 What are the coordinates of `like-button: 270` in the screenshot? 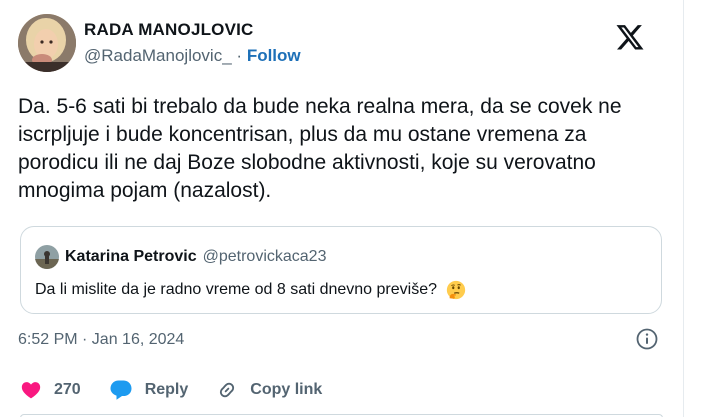 It's located at (50, 390).